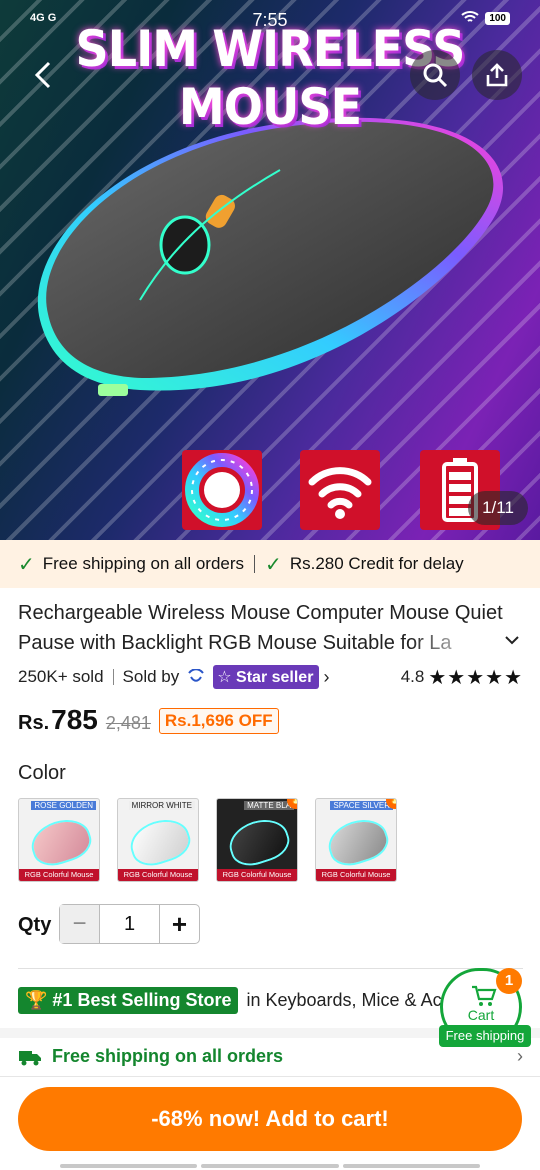 Image resolution: width=540 pixels, height=1170 pixels. What do you see at coordinates (30, 1057) in the screenshot?
I see `truck-icon` at bounding box center [30, 1057].